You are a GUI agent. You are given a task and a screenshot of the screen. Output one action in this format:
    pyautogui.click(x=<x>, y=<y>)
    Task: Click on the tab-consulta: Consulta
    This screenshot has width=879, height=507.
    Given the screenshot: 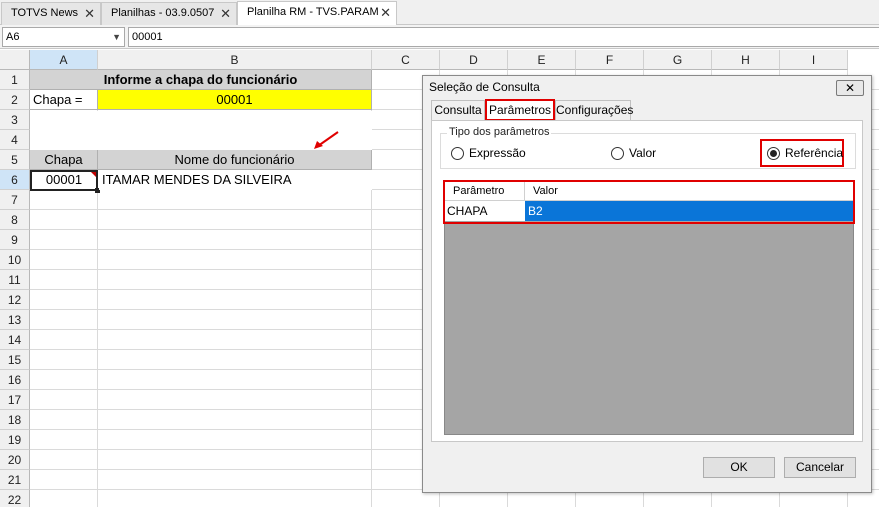 What is the action you would take?
    pyautogui.click(x=458, y=110)
    